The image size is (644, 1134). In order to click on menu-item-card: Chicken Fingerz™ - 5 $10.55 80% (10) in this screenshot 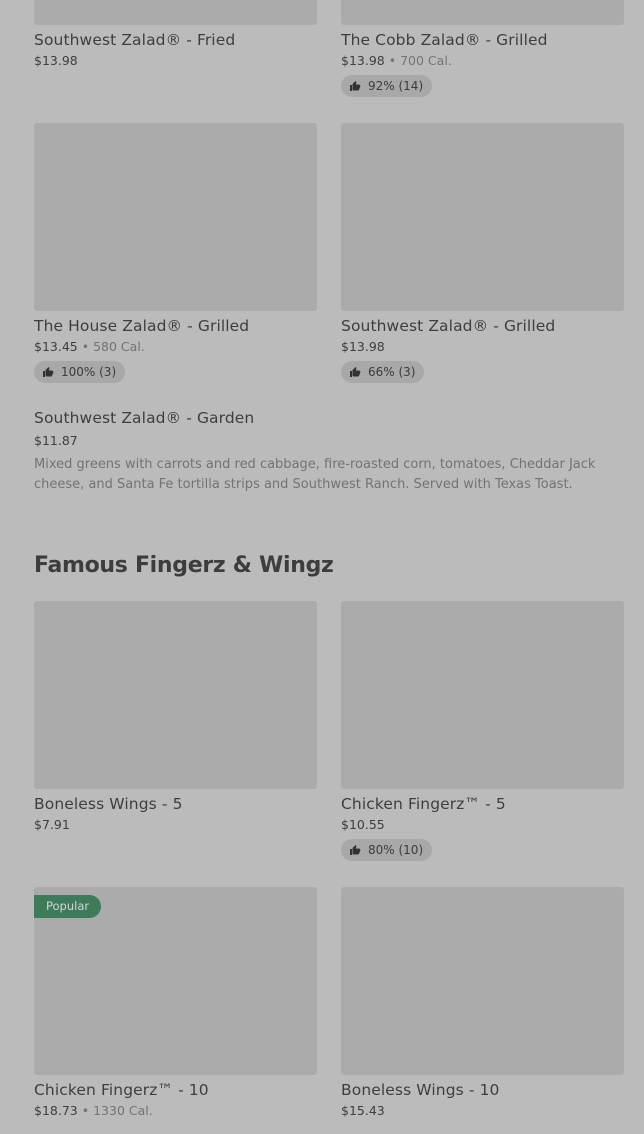, I will do `click(482, 731)`.